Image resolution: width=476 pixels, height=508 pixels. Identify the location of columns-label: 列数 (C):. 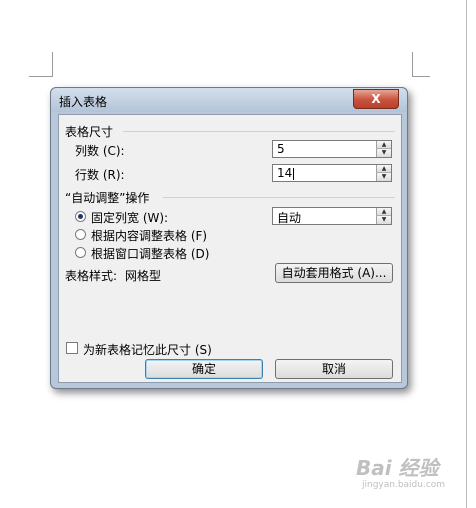
(100, 151).